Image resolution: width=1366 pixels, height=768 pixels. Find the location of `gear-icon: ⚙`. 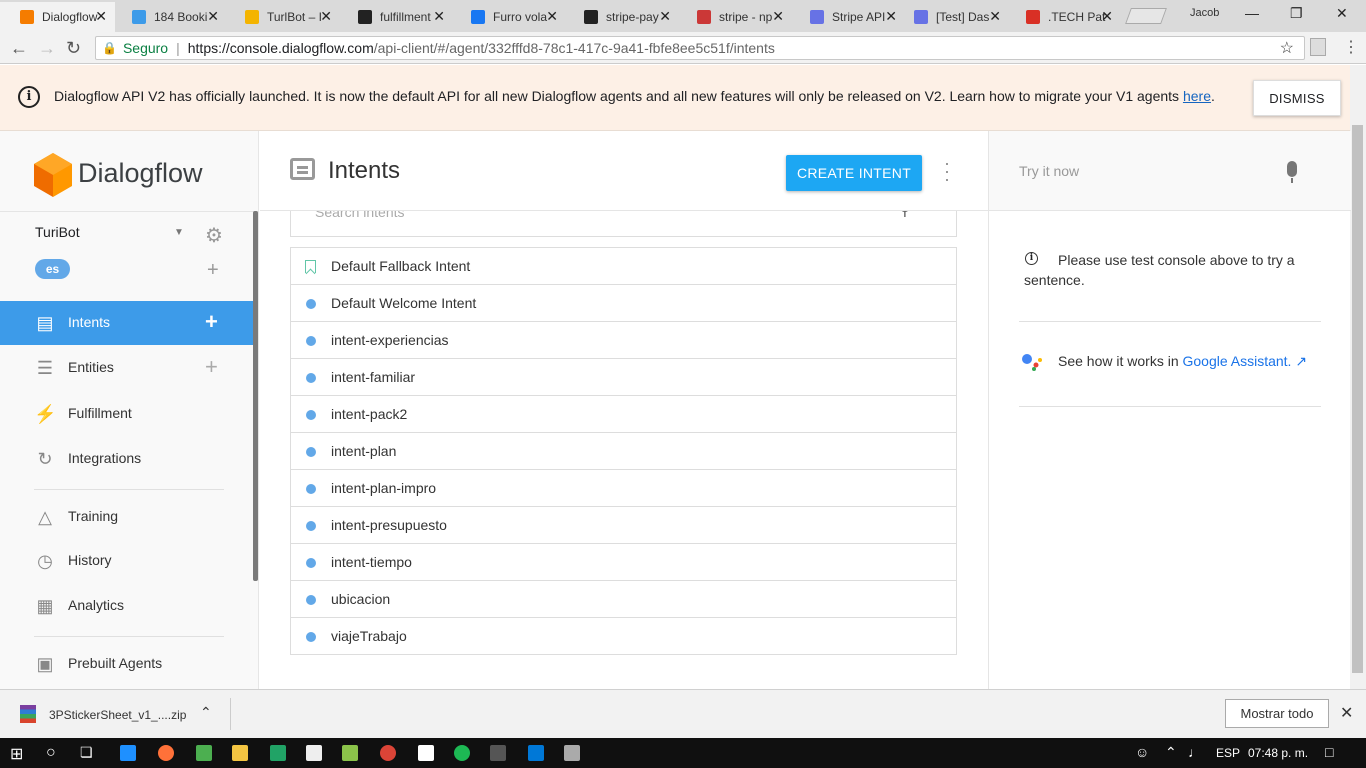

gear-icon: ⚙ is located at coordinates (214, 235).